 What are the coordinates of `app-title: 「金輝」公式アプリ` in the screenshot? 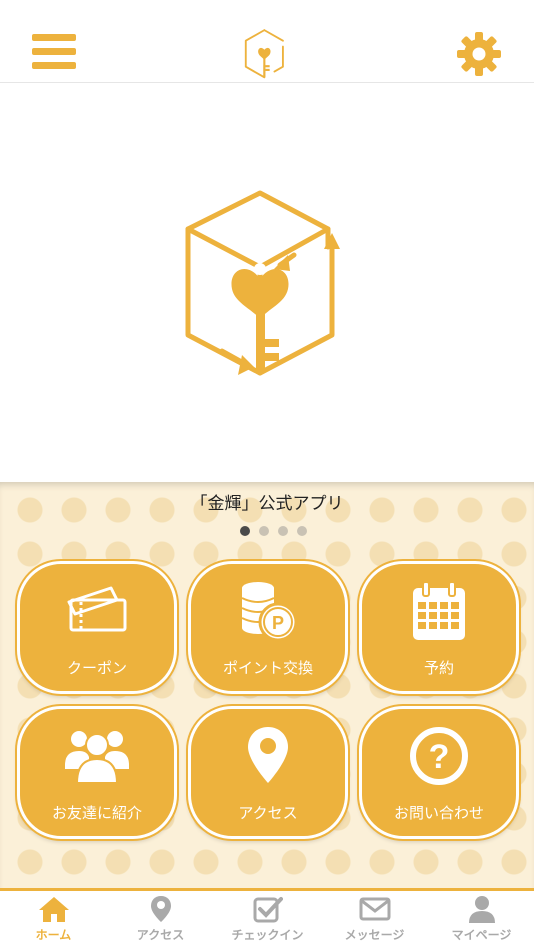 It's located at (267, 504).